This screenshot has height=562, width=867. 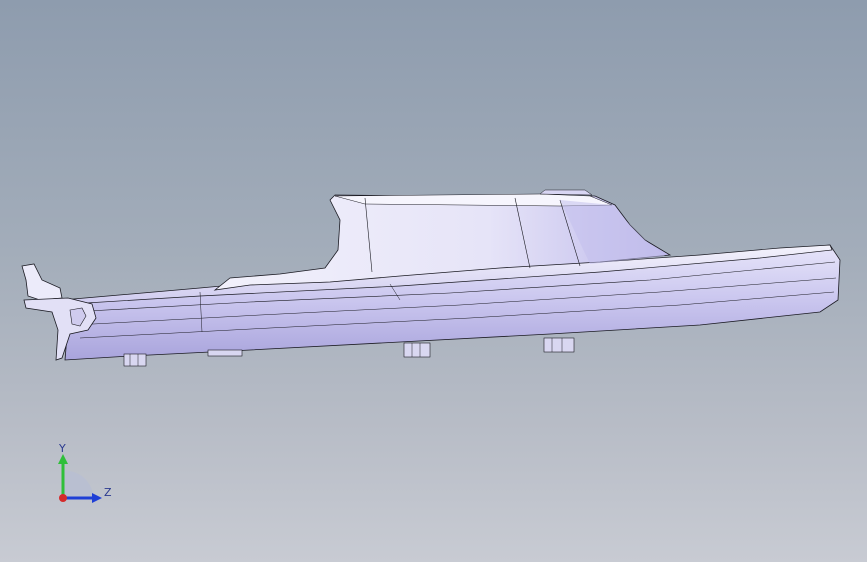 I want to click on x-axis-icon, so click(x=63, y=498).